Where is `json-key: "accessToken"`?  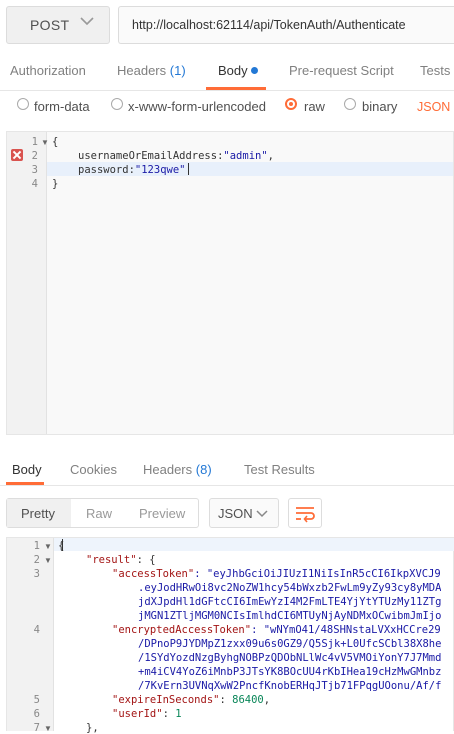
json-key: "accessToken" is located at coordinates (153, 574).